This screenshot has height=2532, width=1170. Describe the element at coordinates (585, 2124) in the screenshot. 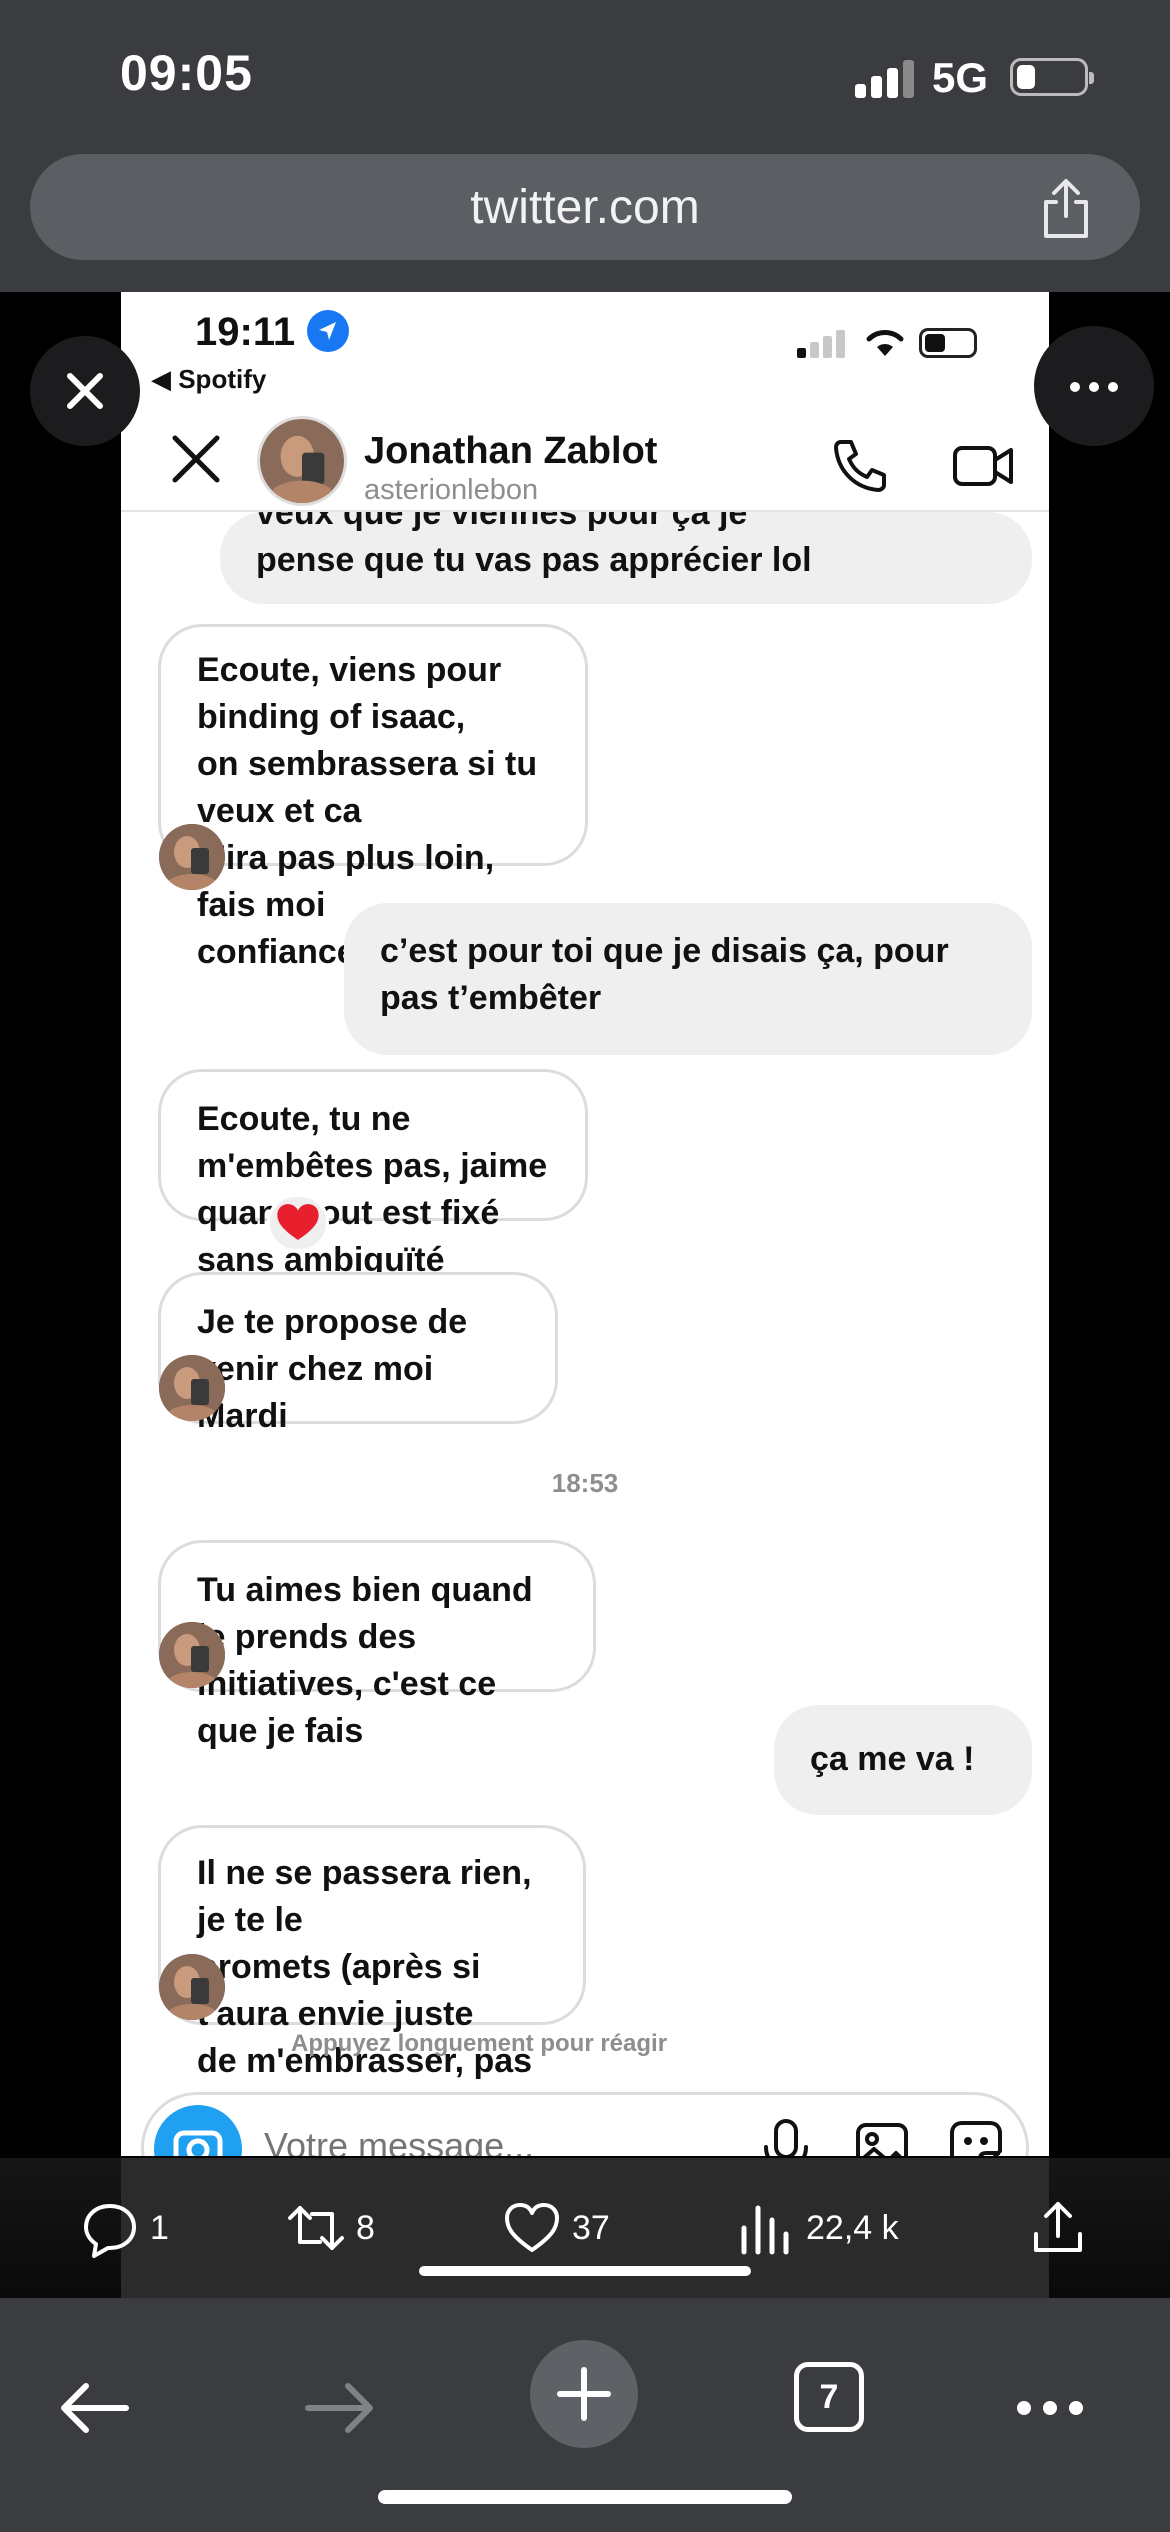

I see `message-composer` at that location.